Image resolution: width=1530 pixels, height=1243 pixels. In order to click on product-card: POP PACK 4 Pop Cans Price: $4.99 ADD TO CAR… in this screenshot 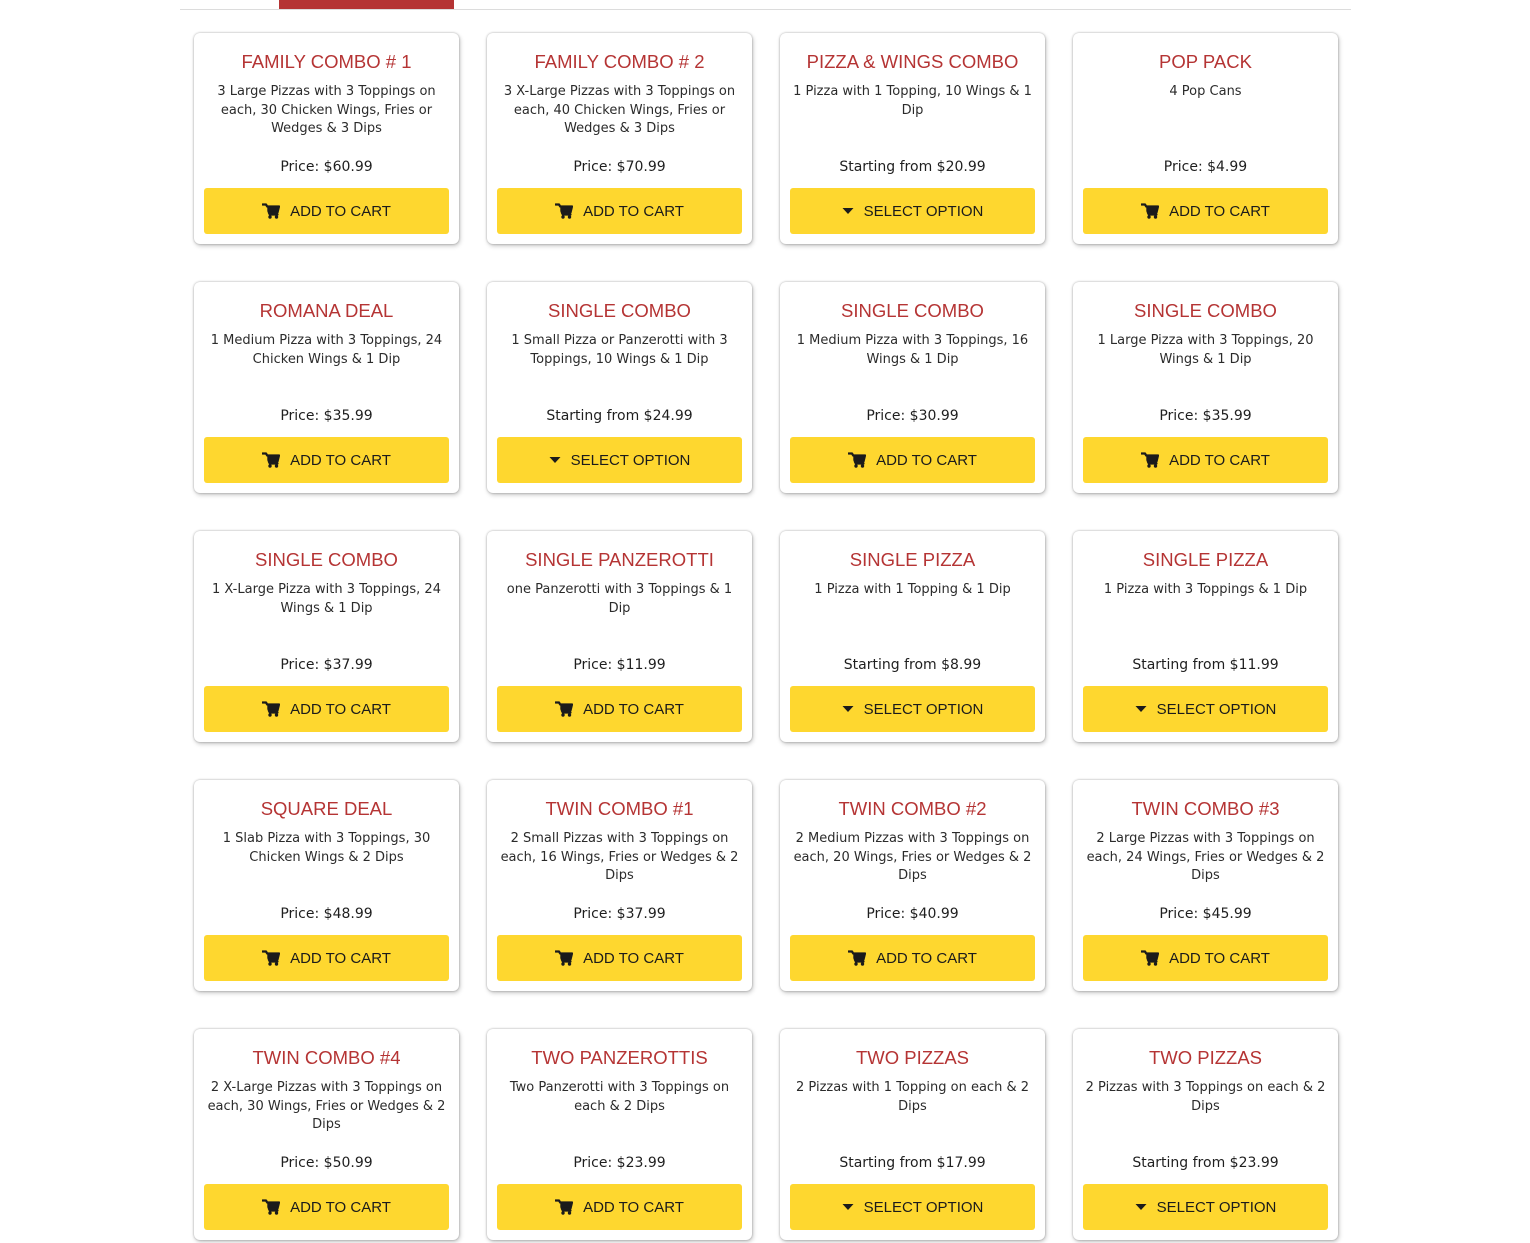, I will do `click(1205, 138)`.